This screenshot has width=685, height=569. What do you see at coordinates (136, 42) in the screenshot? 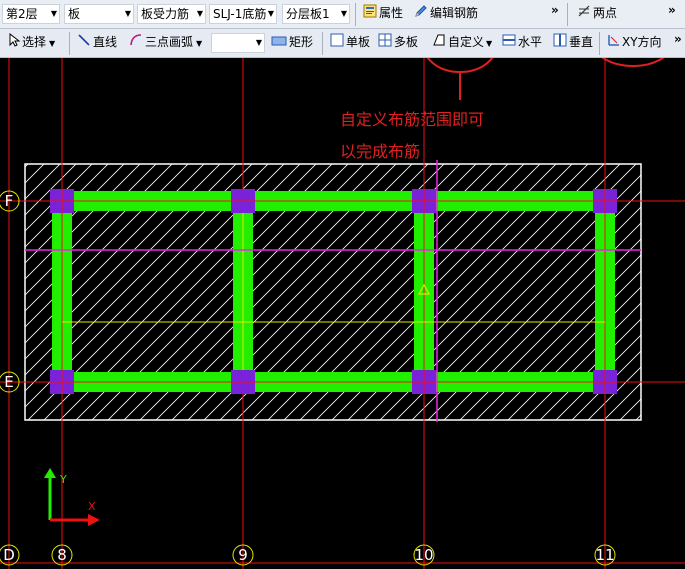
I see `arc-icon` at bounding box center [136, 42].